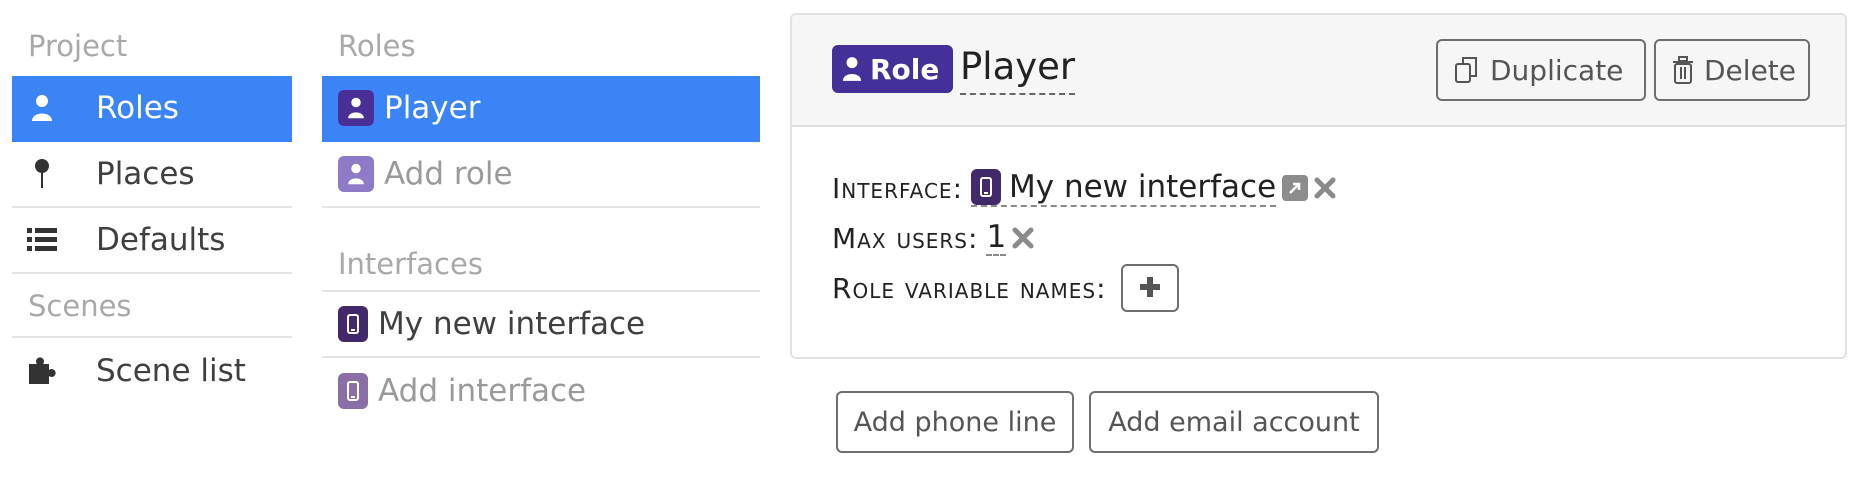 The width and height of the screenshot is (1858, 480). Describe the element at coordinates (1023, 238) in the screenshot. I see `remove-max-users-icon` at that location.